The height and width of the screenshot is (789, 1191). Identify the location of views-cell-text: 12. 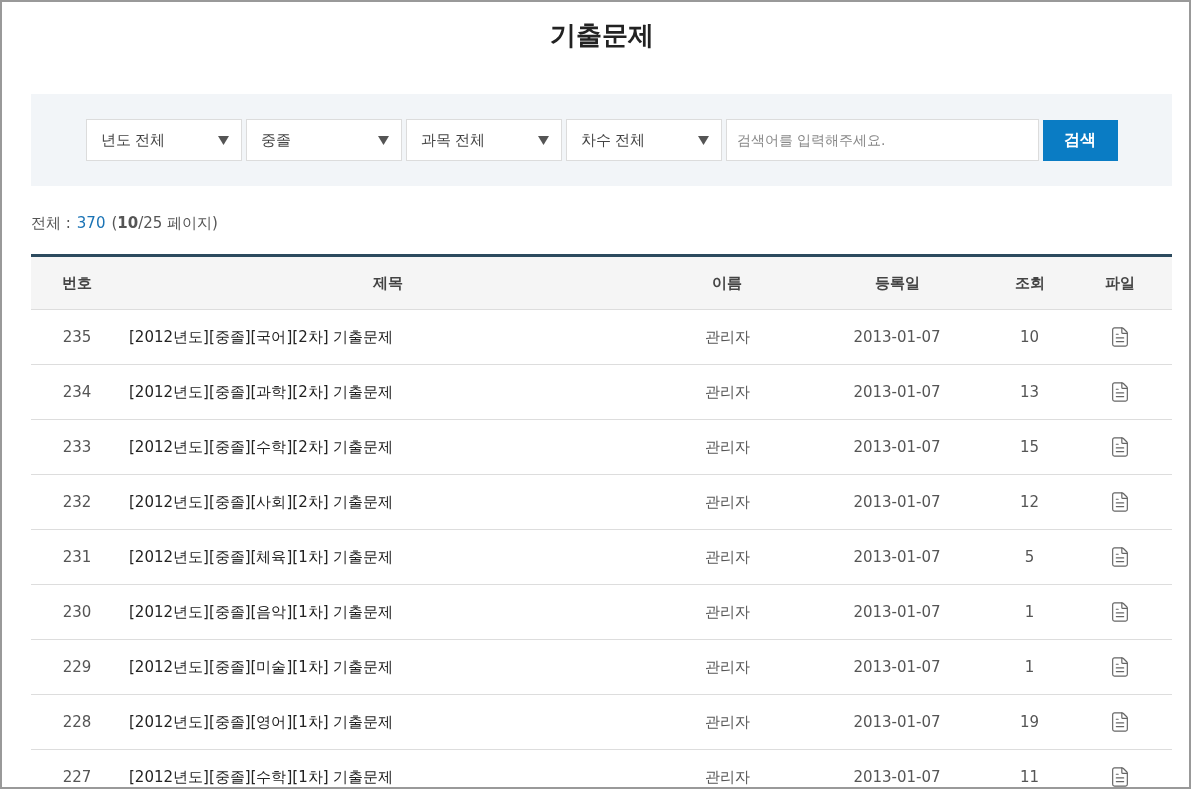
(1029, 502).